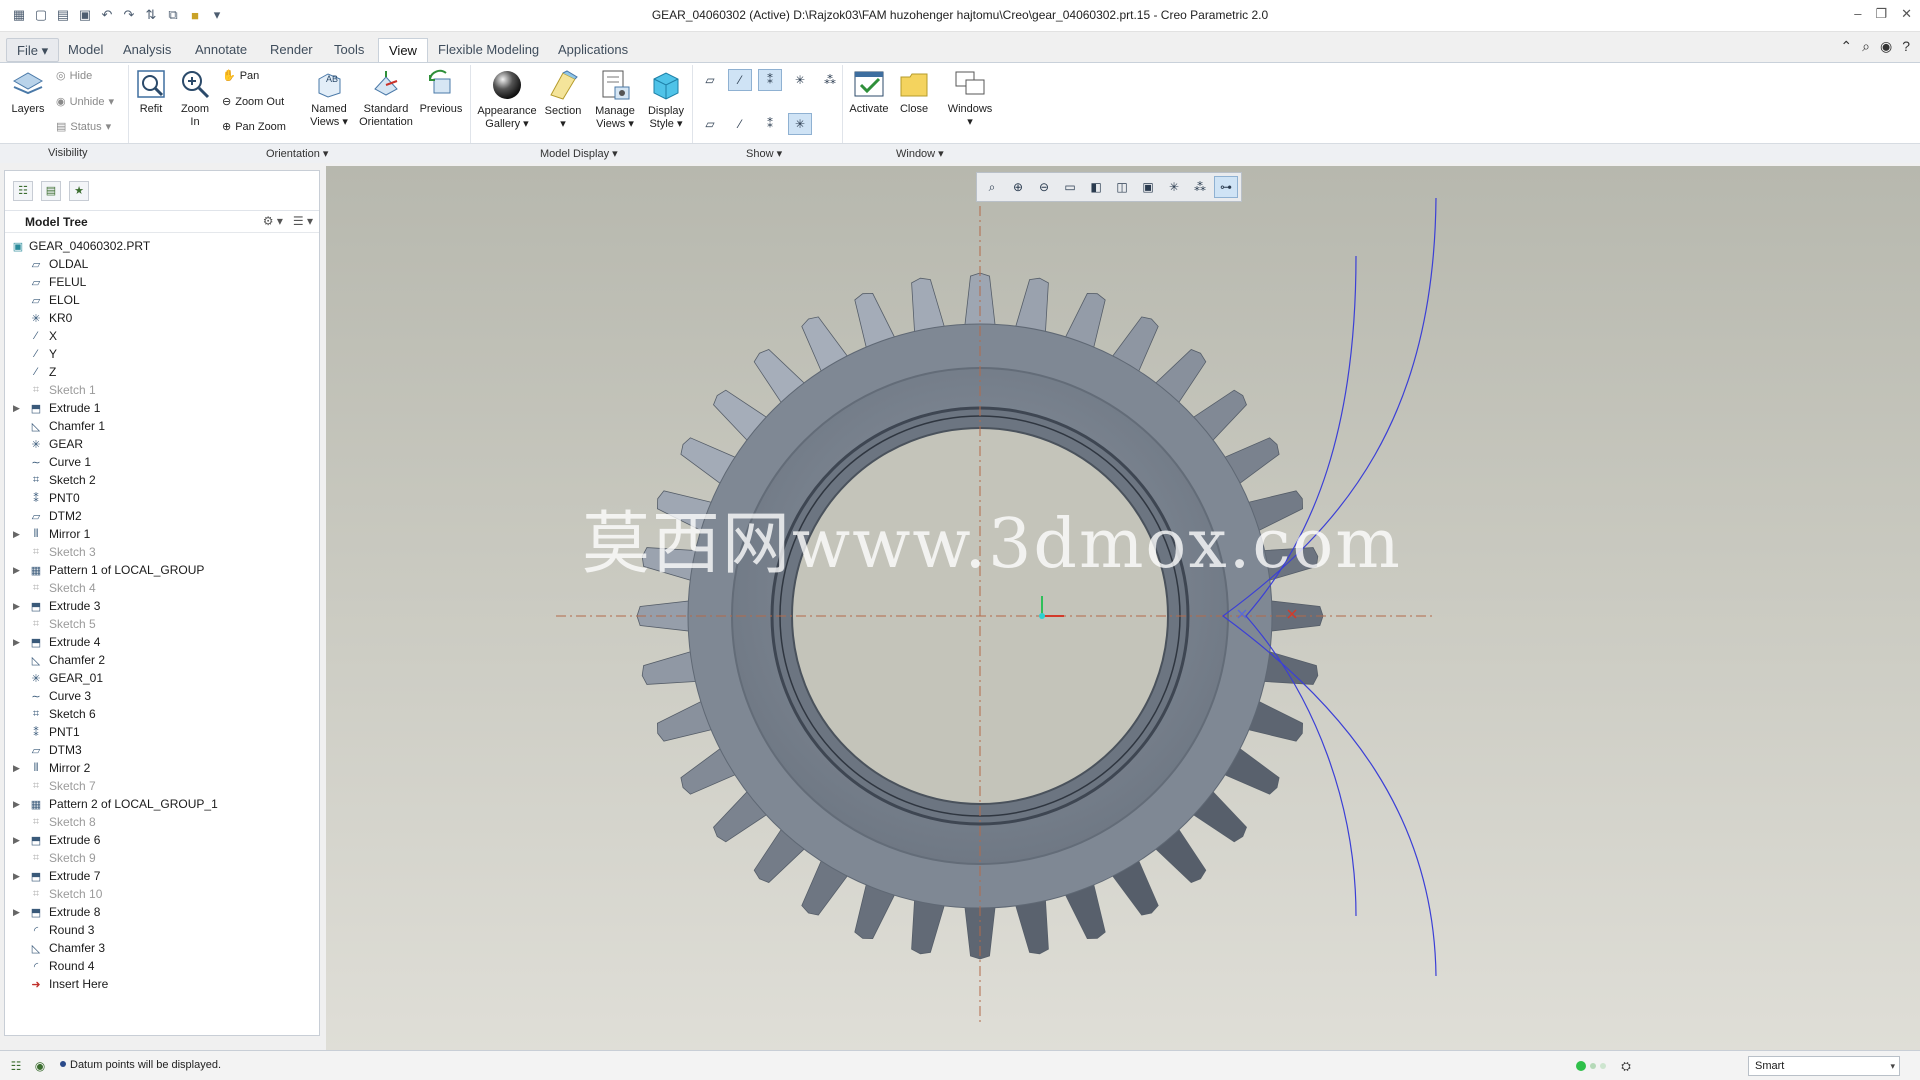 The image size is (1920, 1080). Describe the element at coordinates (147, 50) in the screenshot. I see `tab-analysis: Analysis` at that location.